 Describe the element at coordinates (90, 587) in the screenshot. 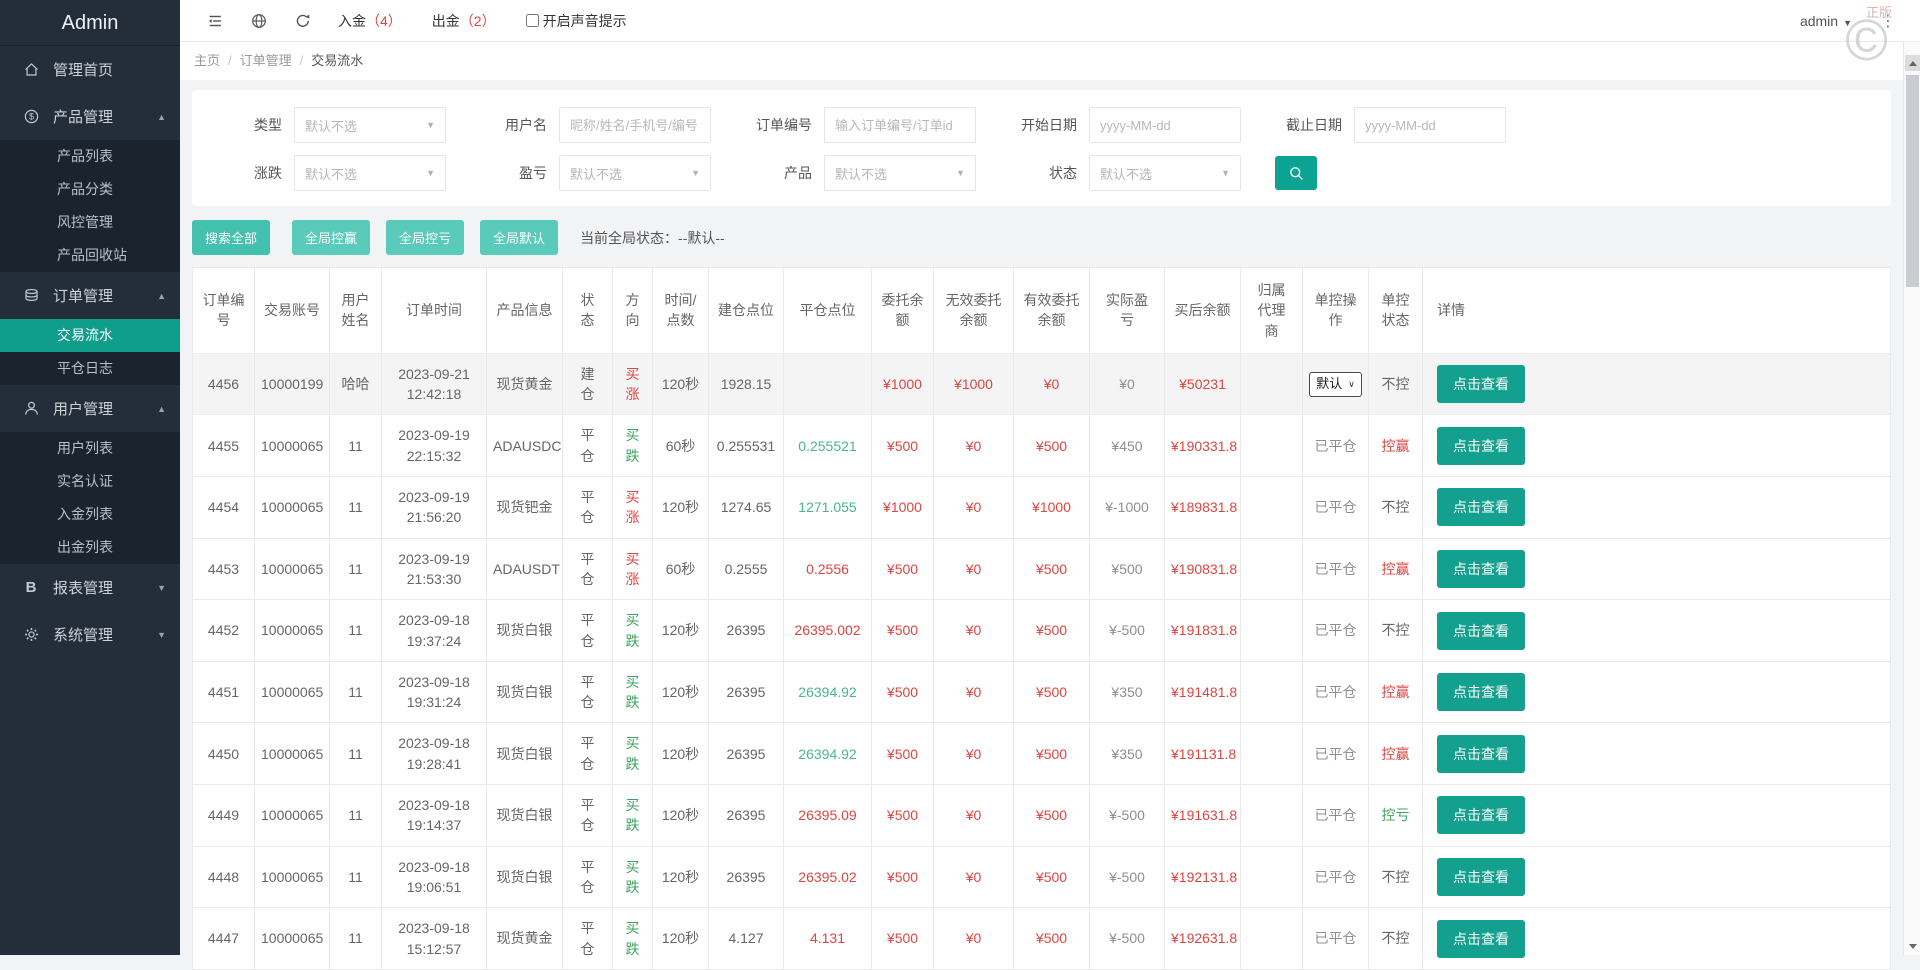

I see `sidebar-item-report: B报表管理▼` at that location.